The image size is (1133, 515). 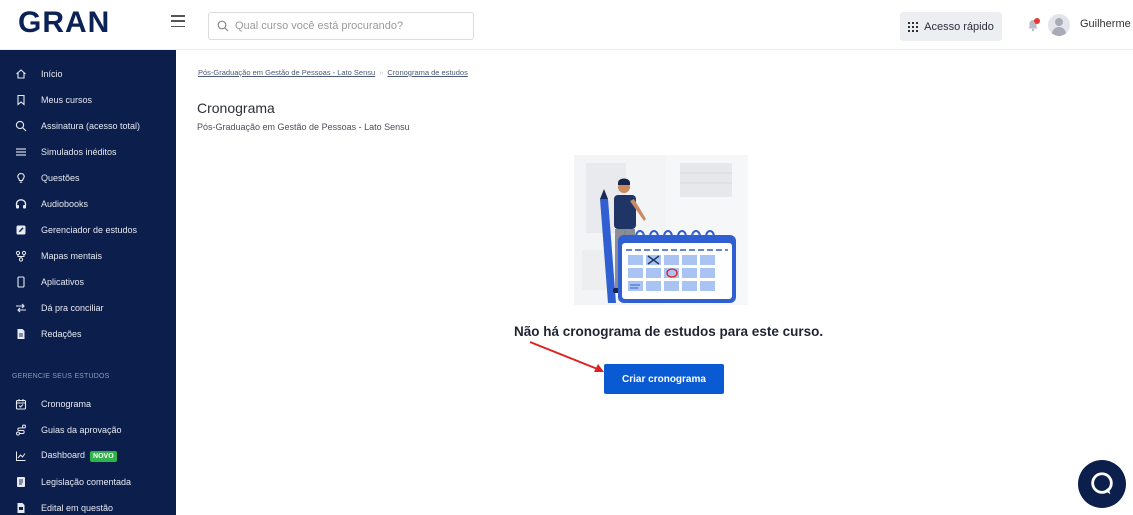 What do you see at coordinates (21, 204) in the screenshot?
I see `headphones-icon` at bounding box center [21, 204].